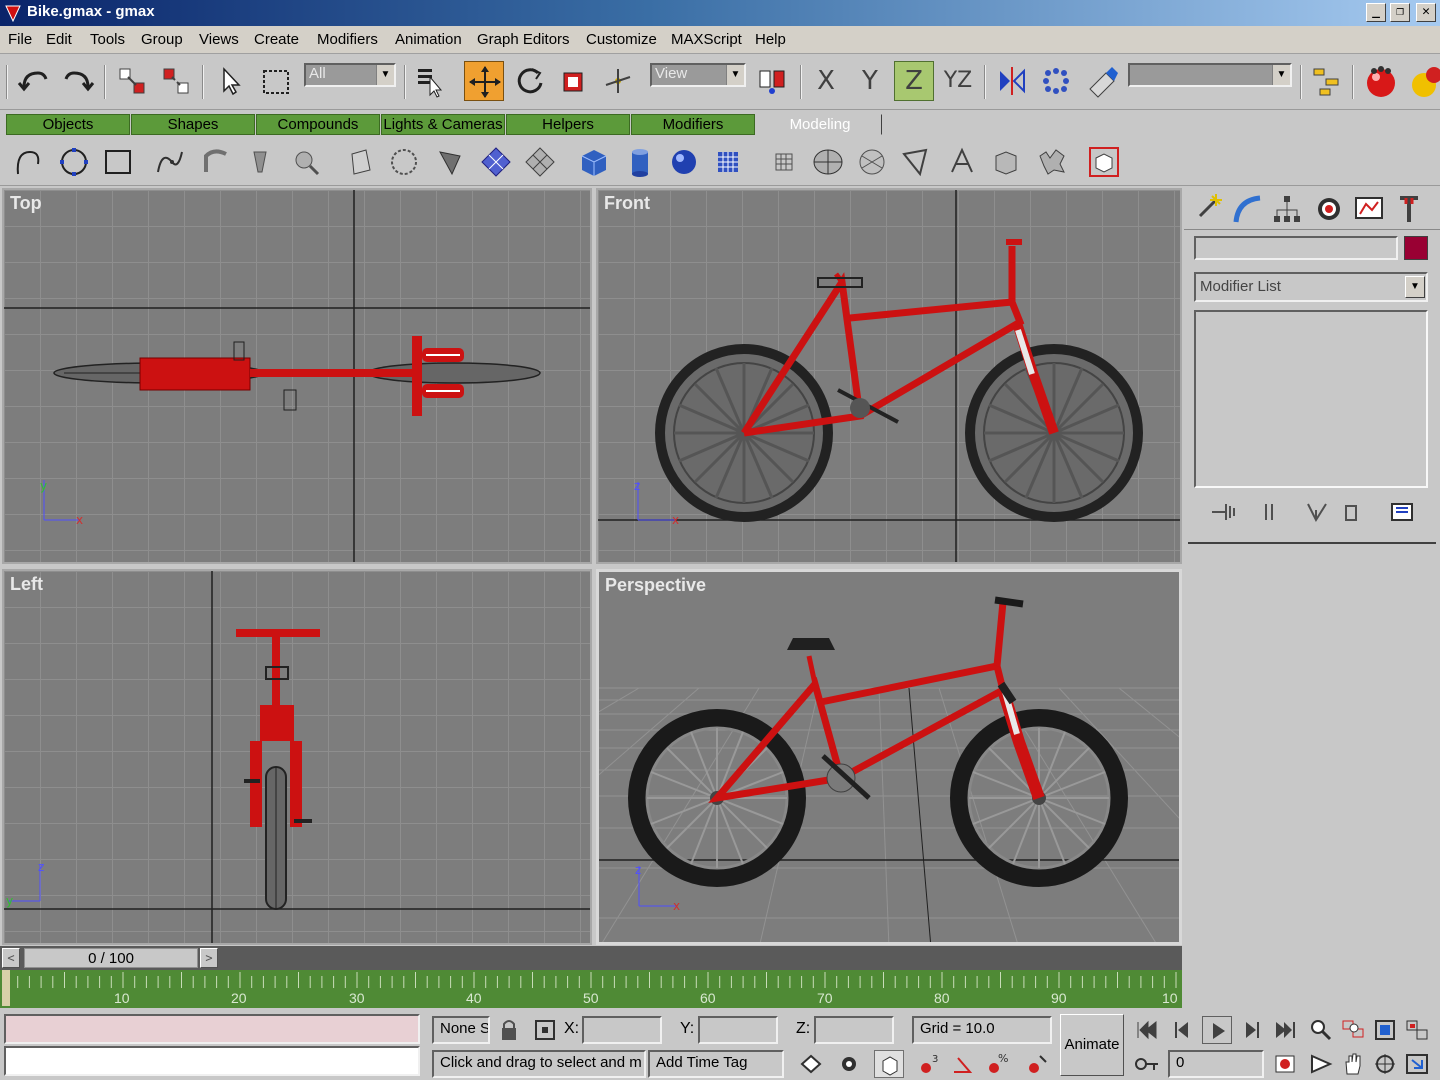 Image resolution: width=1440 pixels, height=1080 pixels. What do you see at coordinates (591, 958) in the screenshot?
I see `time-slider: < 0 / 100 >` at bounding box center [591, 958].